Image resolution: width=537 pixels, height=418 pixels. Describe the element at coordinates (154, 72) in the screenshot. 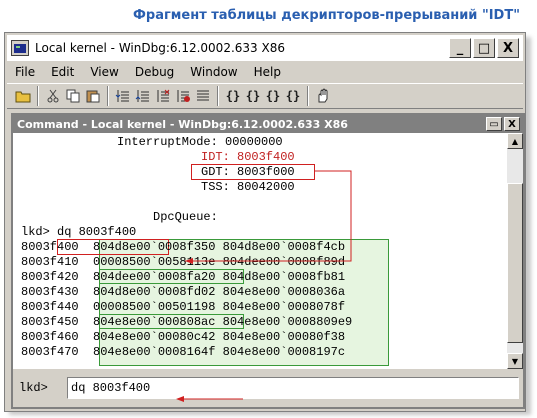

I see `menu-debug: Debug` at that location.